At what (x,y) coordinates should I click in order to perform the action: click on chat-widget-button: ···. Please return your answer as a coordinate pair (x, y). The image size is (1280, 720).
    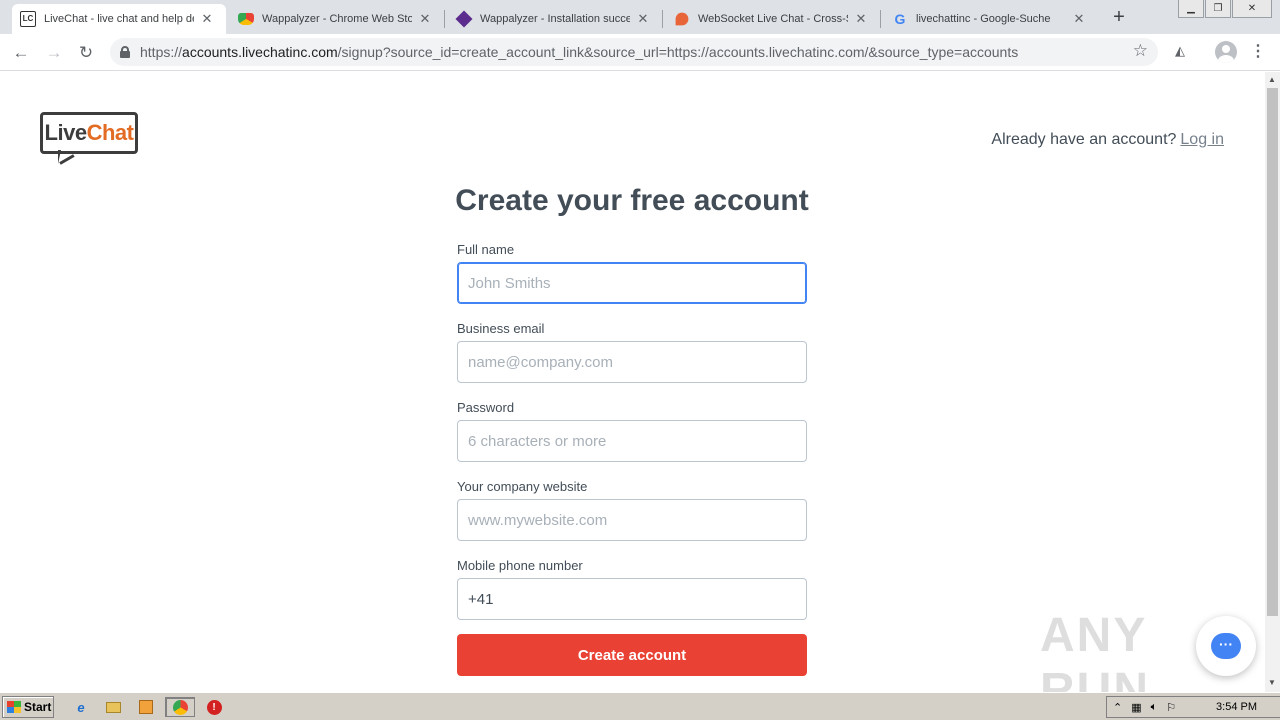
    Looking at the image, I should click on (1226, 646).